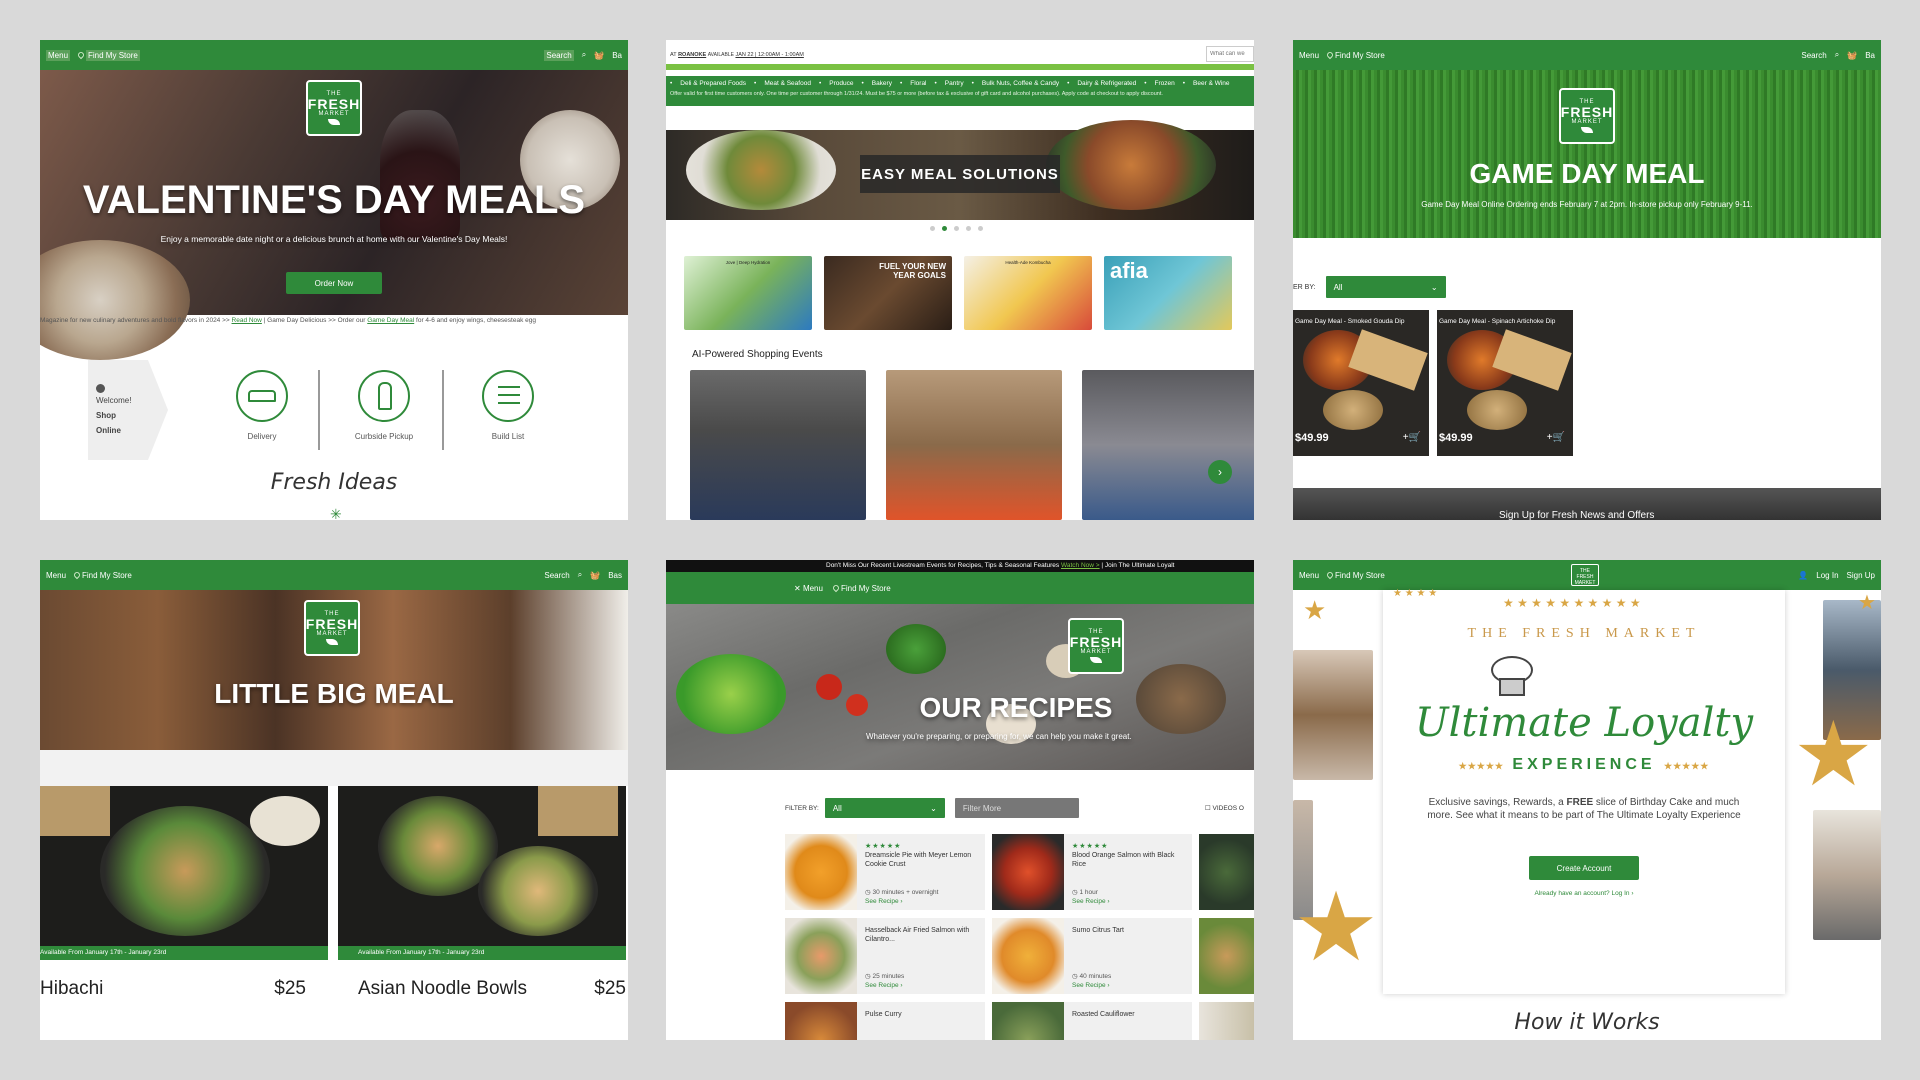 The width and height of the screenshot is (1920, 1080). What do you see at coordinates (1211, 83) in the screenshot?
I see `category-item: Beer & Wine` at bounding box center [1211, 83].